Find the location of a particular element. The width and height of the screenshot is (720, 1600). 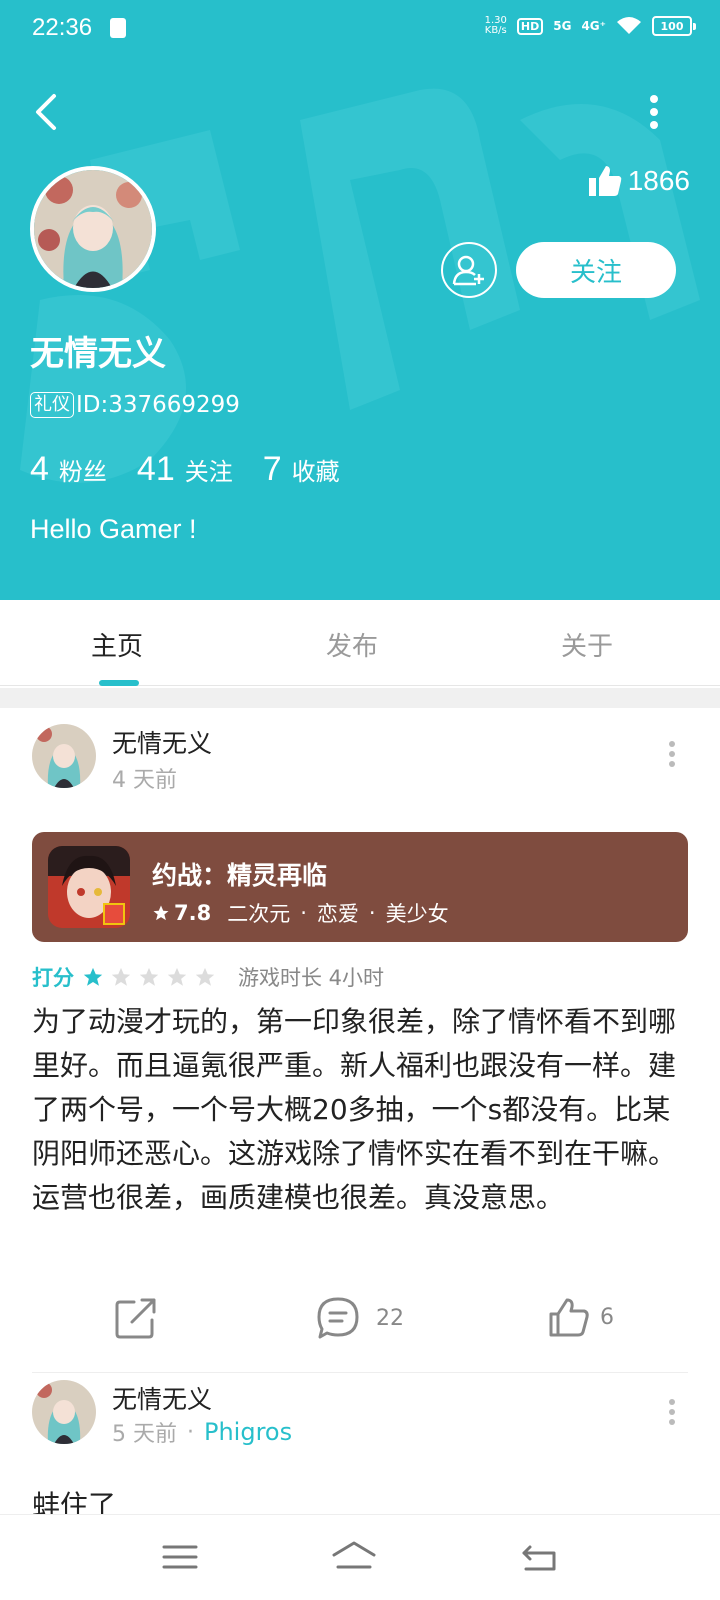

profile-avatar is located at coordinates (93, 229).